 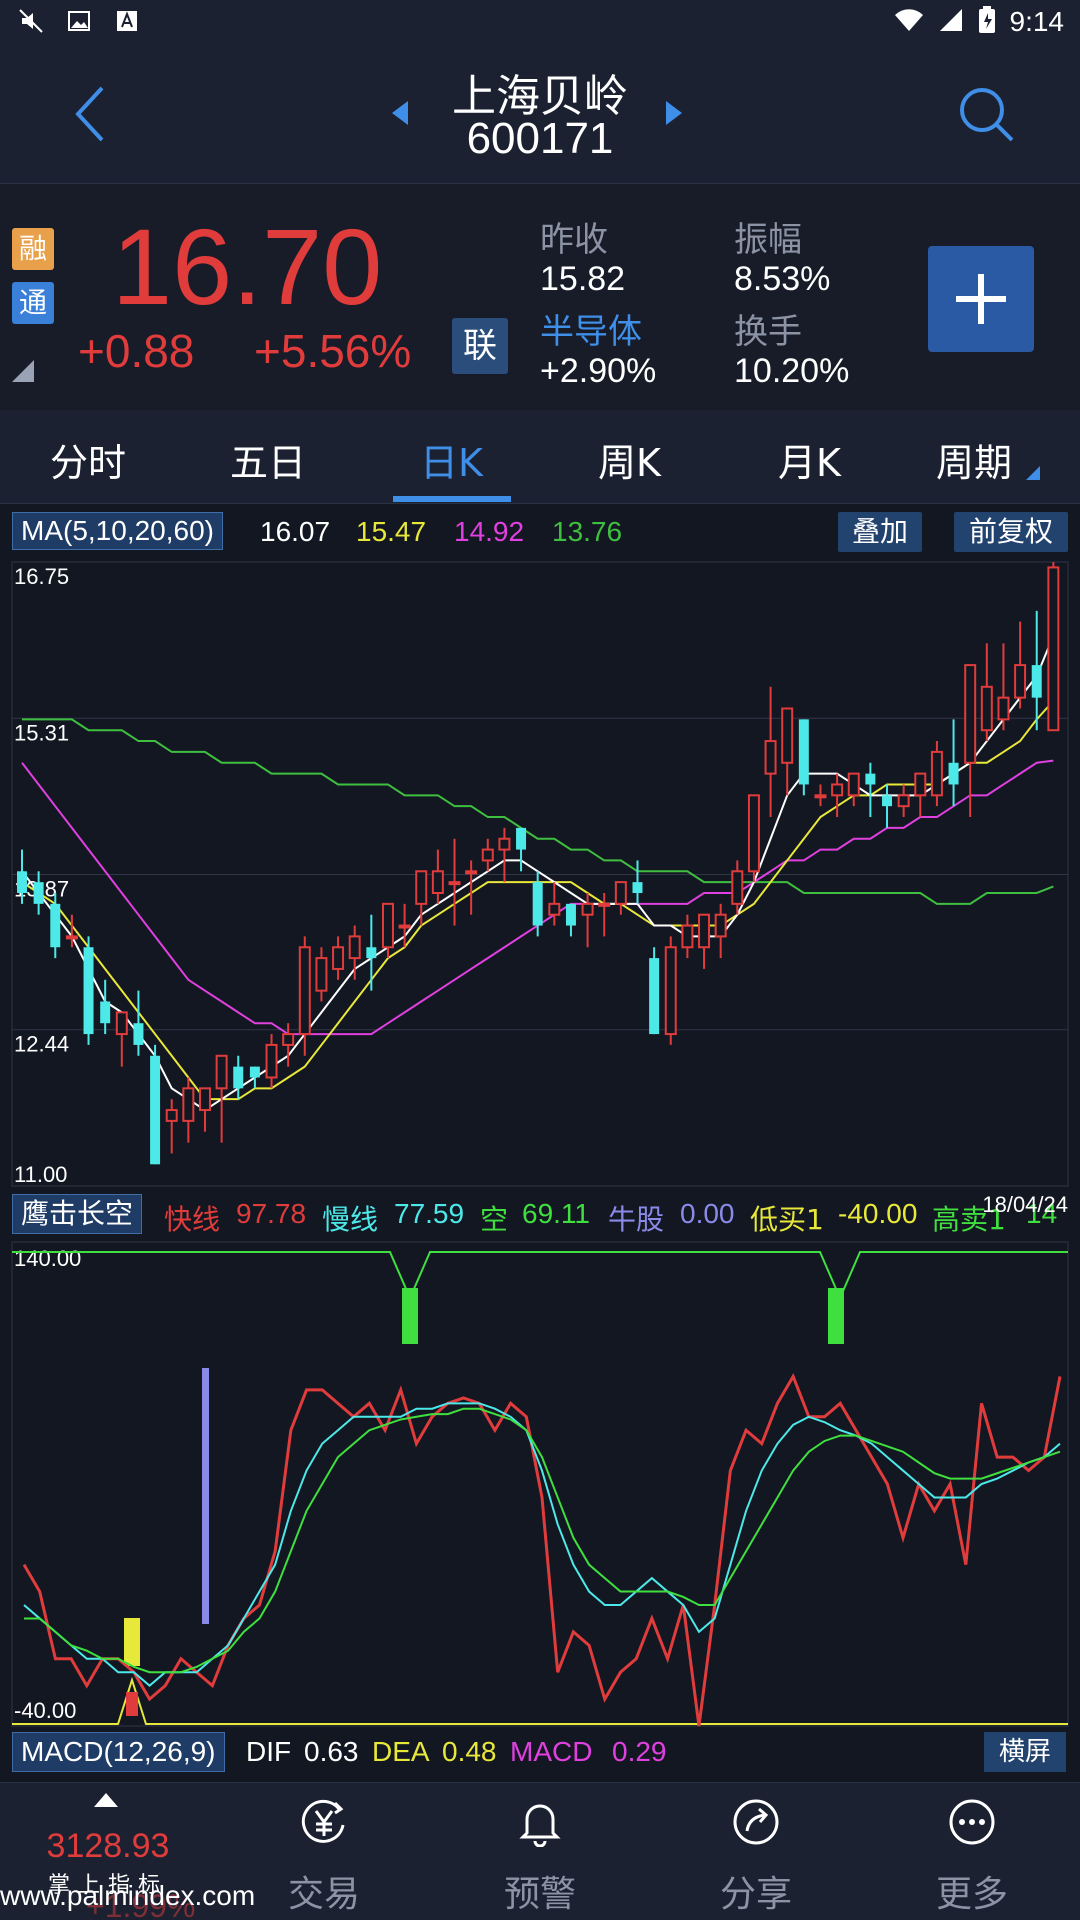 I want to click on expand-up-icon, so click(x=106, y=1800).